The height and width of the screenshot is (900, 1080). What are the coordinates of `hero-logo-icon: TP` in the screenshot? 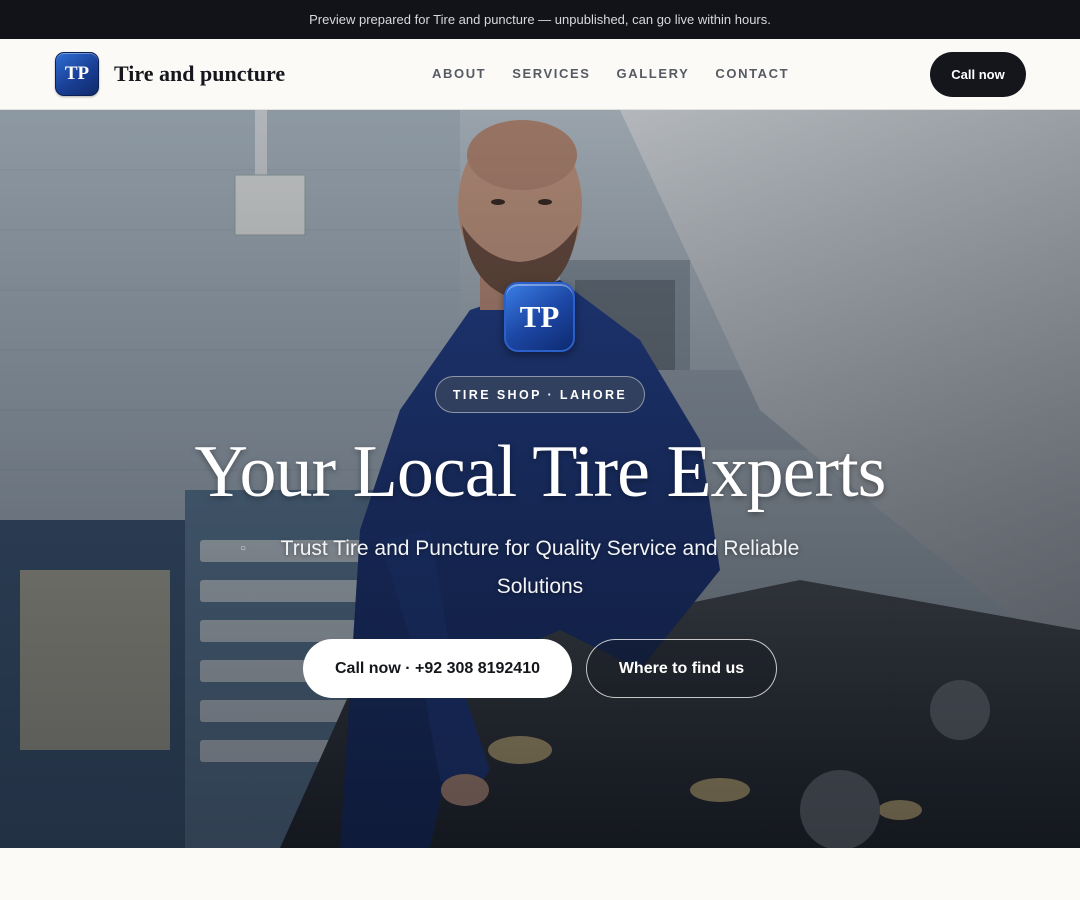 It's located at (539, 317).